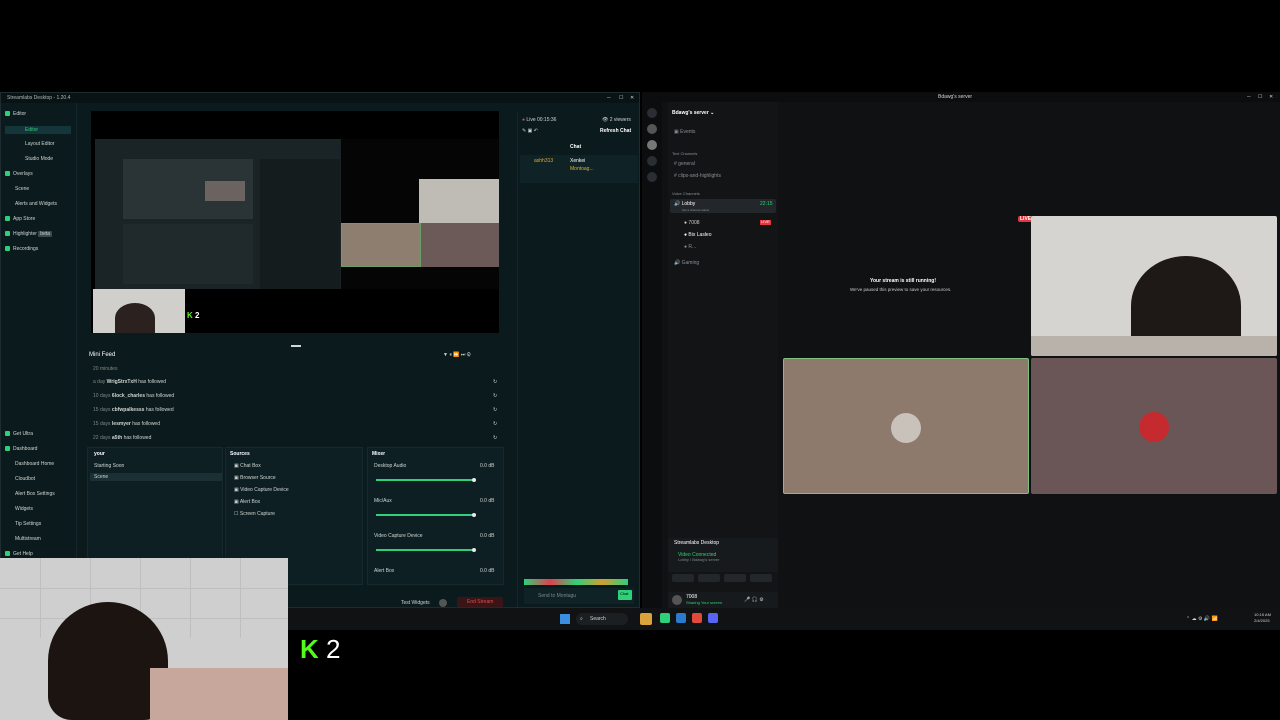  What do you see at coordinates (247, 502) in the screenshot?
I see `source-item: ▣ Alert Box` at bounding box center [247, 502].